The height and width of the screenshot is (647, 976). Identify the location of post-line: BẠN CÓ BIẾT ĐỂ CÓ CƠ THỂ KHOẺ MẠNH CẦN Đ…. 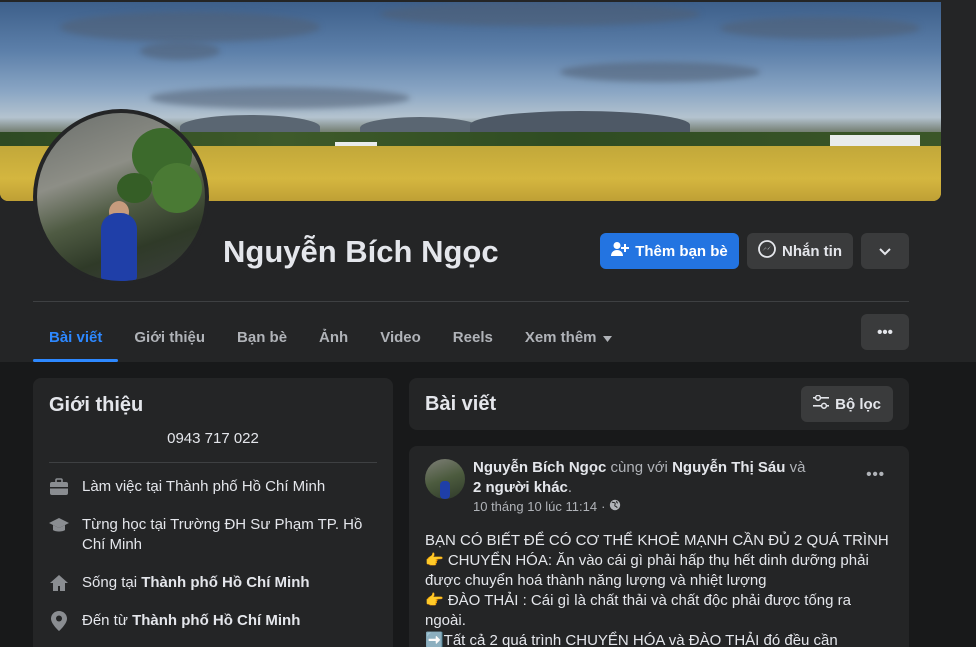
(657, 540).